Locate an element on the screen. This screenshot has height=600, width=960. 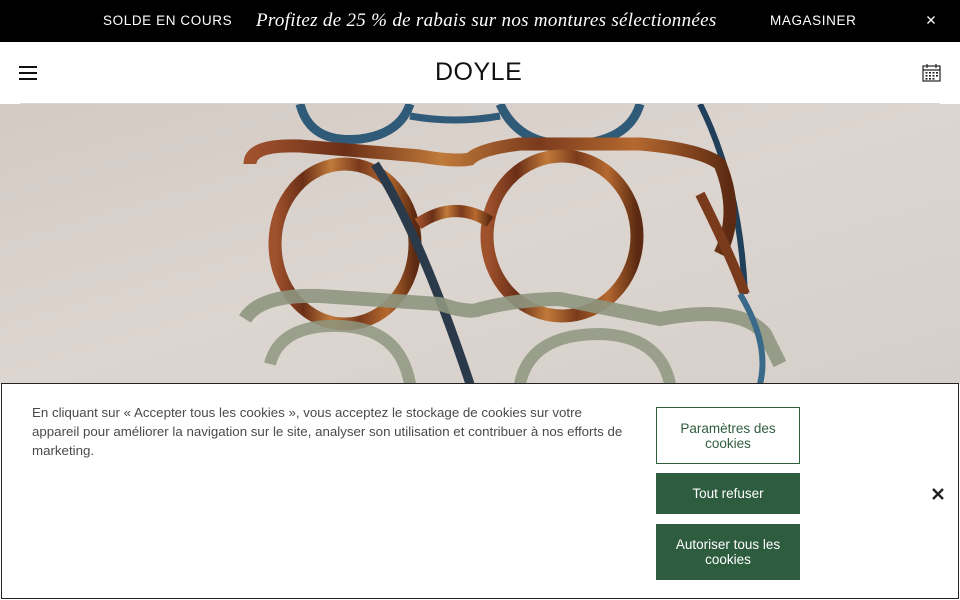
promo-shop-link: MAGASINER is located at coordinates (813, 20).